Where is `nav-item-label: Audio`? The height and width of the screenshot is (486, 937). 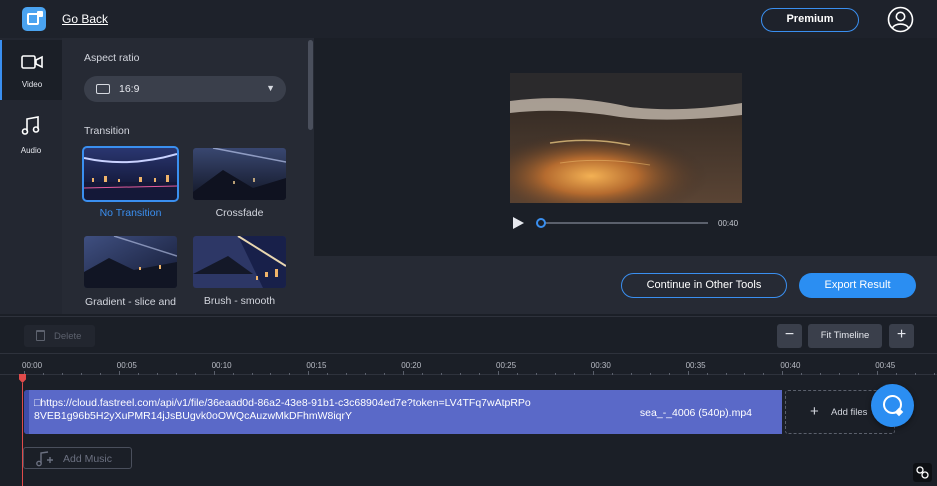
nav-item-label: Audio is located at coordinates (31, 150).